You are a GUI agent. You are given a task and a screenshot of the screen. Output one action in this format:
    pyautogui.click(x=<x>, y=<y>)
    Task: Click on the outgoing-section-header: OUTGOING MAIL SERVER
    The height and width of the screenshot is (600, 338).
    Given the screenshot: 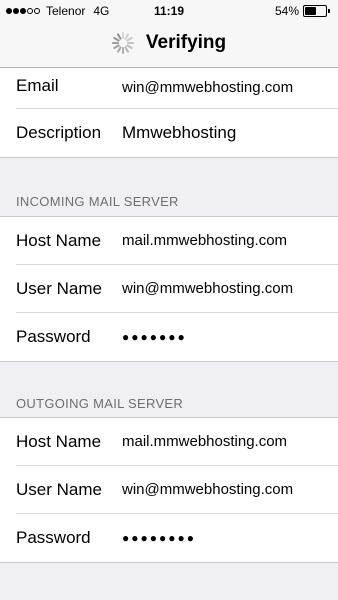 What is the action you would take?
    pyautogui.click(x=100, y=403)
    